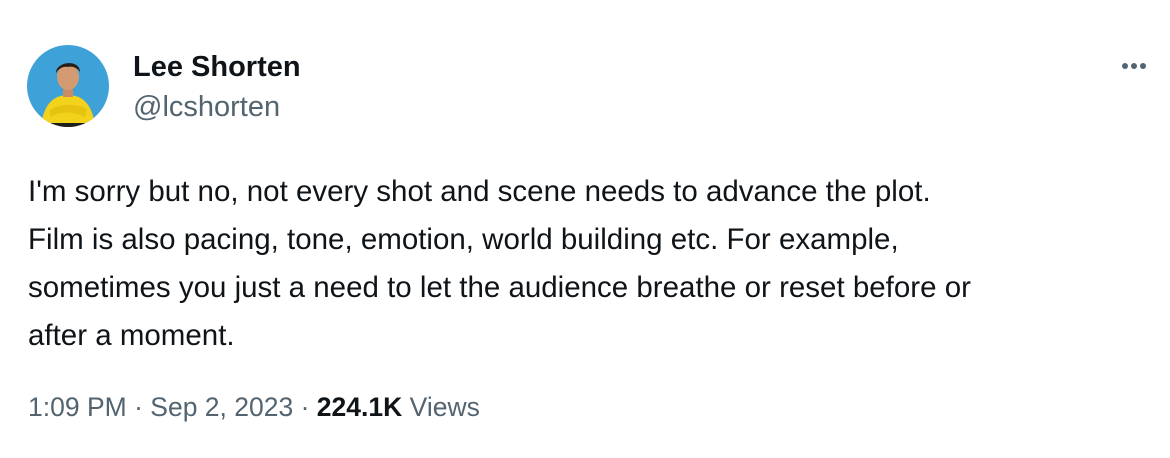 This screenshot has width=1170, height=458. What do you see at coordinates (221, 407) in the screenshot?
I see `tweet-date: Sep 2, 2023` at bounding box center [221, 407].